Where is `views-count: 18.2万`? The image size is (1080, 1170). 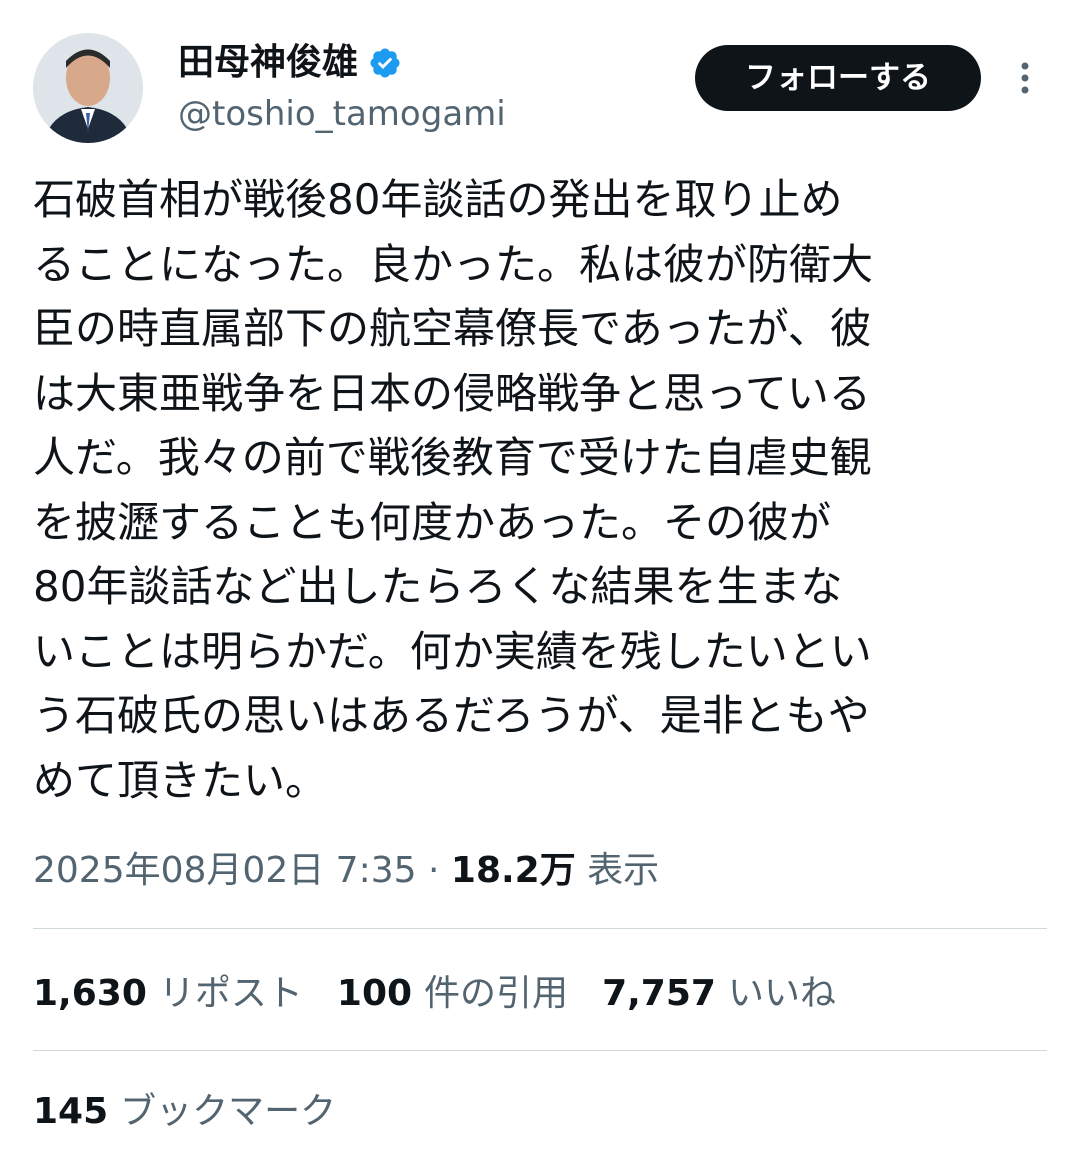
views-count: 18.2万 is located at coordinates (513, 870).